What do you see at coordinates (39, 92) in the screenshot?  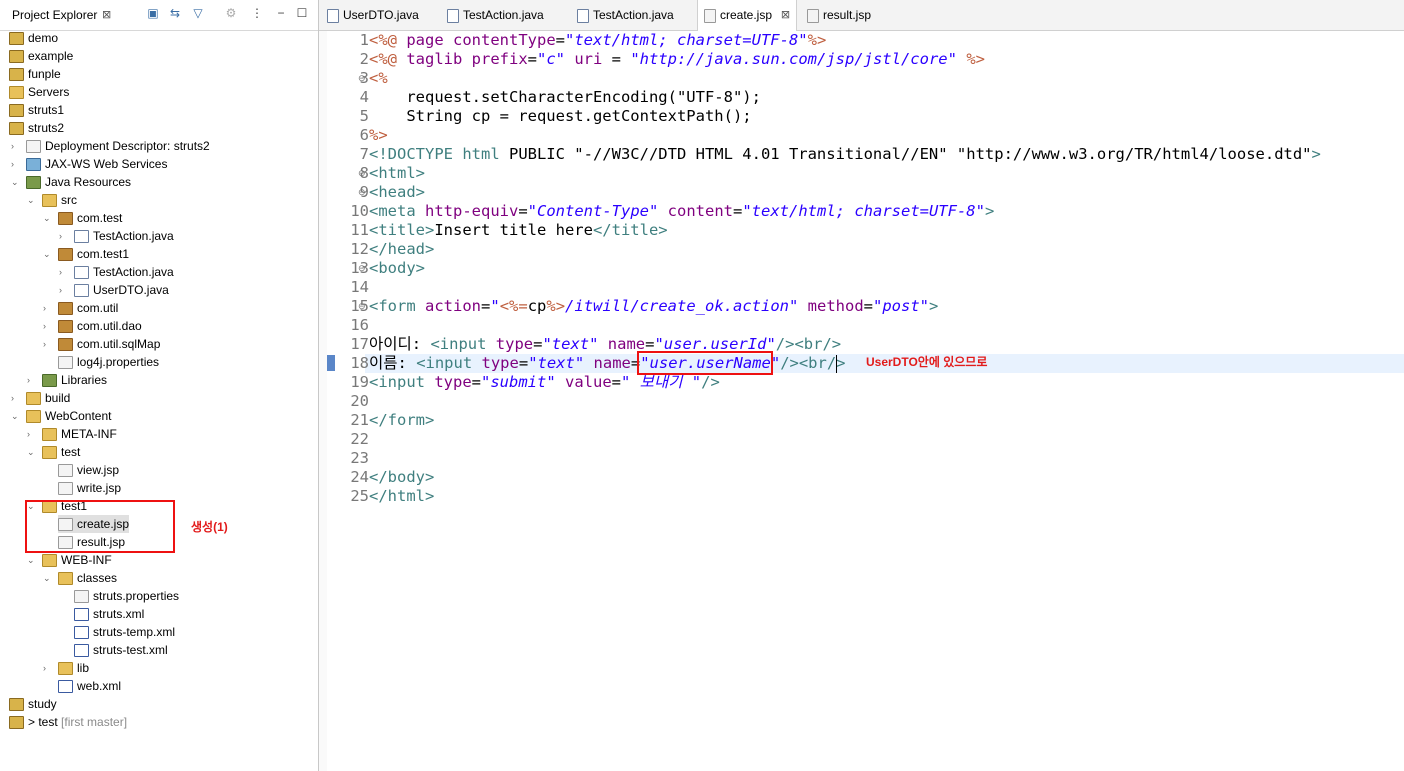 I see `tree-item: ›Servers` at bounding box center [39, 92].